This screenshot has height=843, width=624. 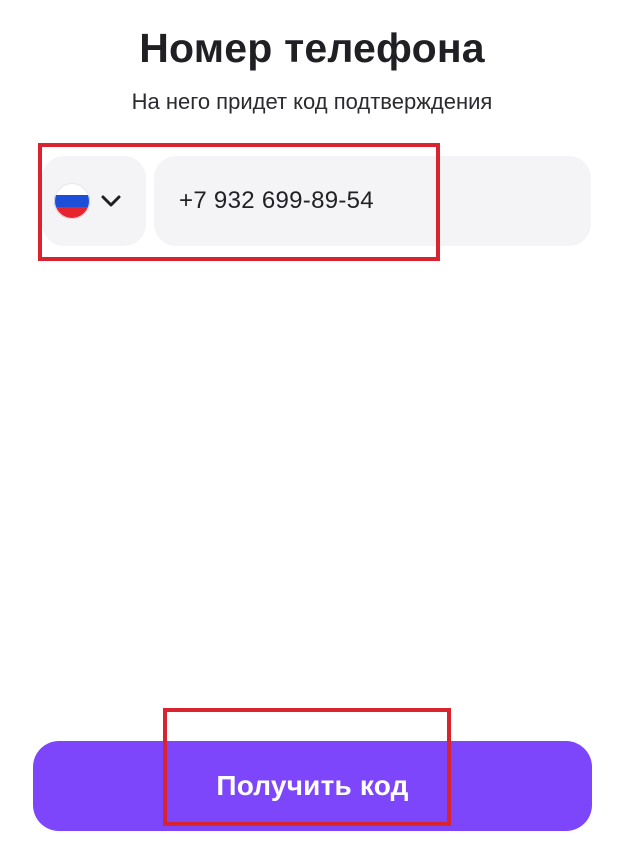 I want to click on page-title: Номер телефона, so click(x=312, y=48).